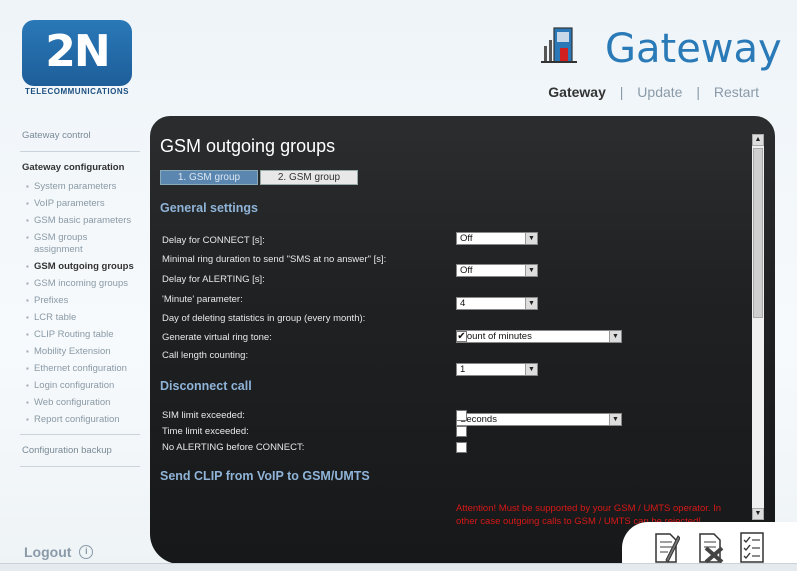 Image resolution: width=797 pixels, height=571 pixels. What do you see at coordinates (398, 567) in the screenshot?
I see `bottom-bar` at bounding box center [398, 567].